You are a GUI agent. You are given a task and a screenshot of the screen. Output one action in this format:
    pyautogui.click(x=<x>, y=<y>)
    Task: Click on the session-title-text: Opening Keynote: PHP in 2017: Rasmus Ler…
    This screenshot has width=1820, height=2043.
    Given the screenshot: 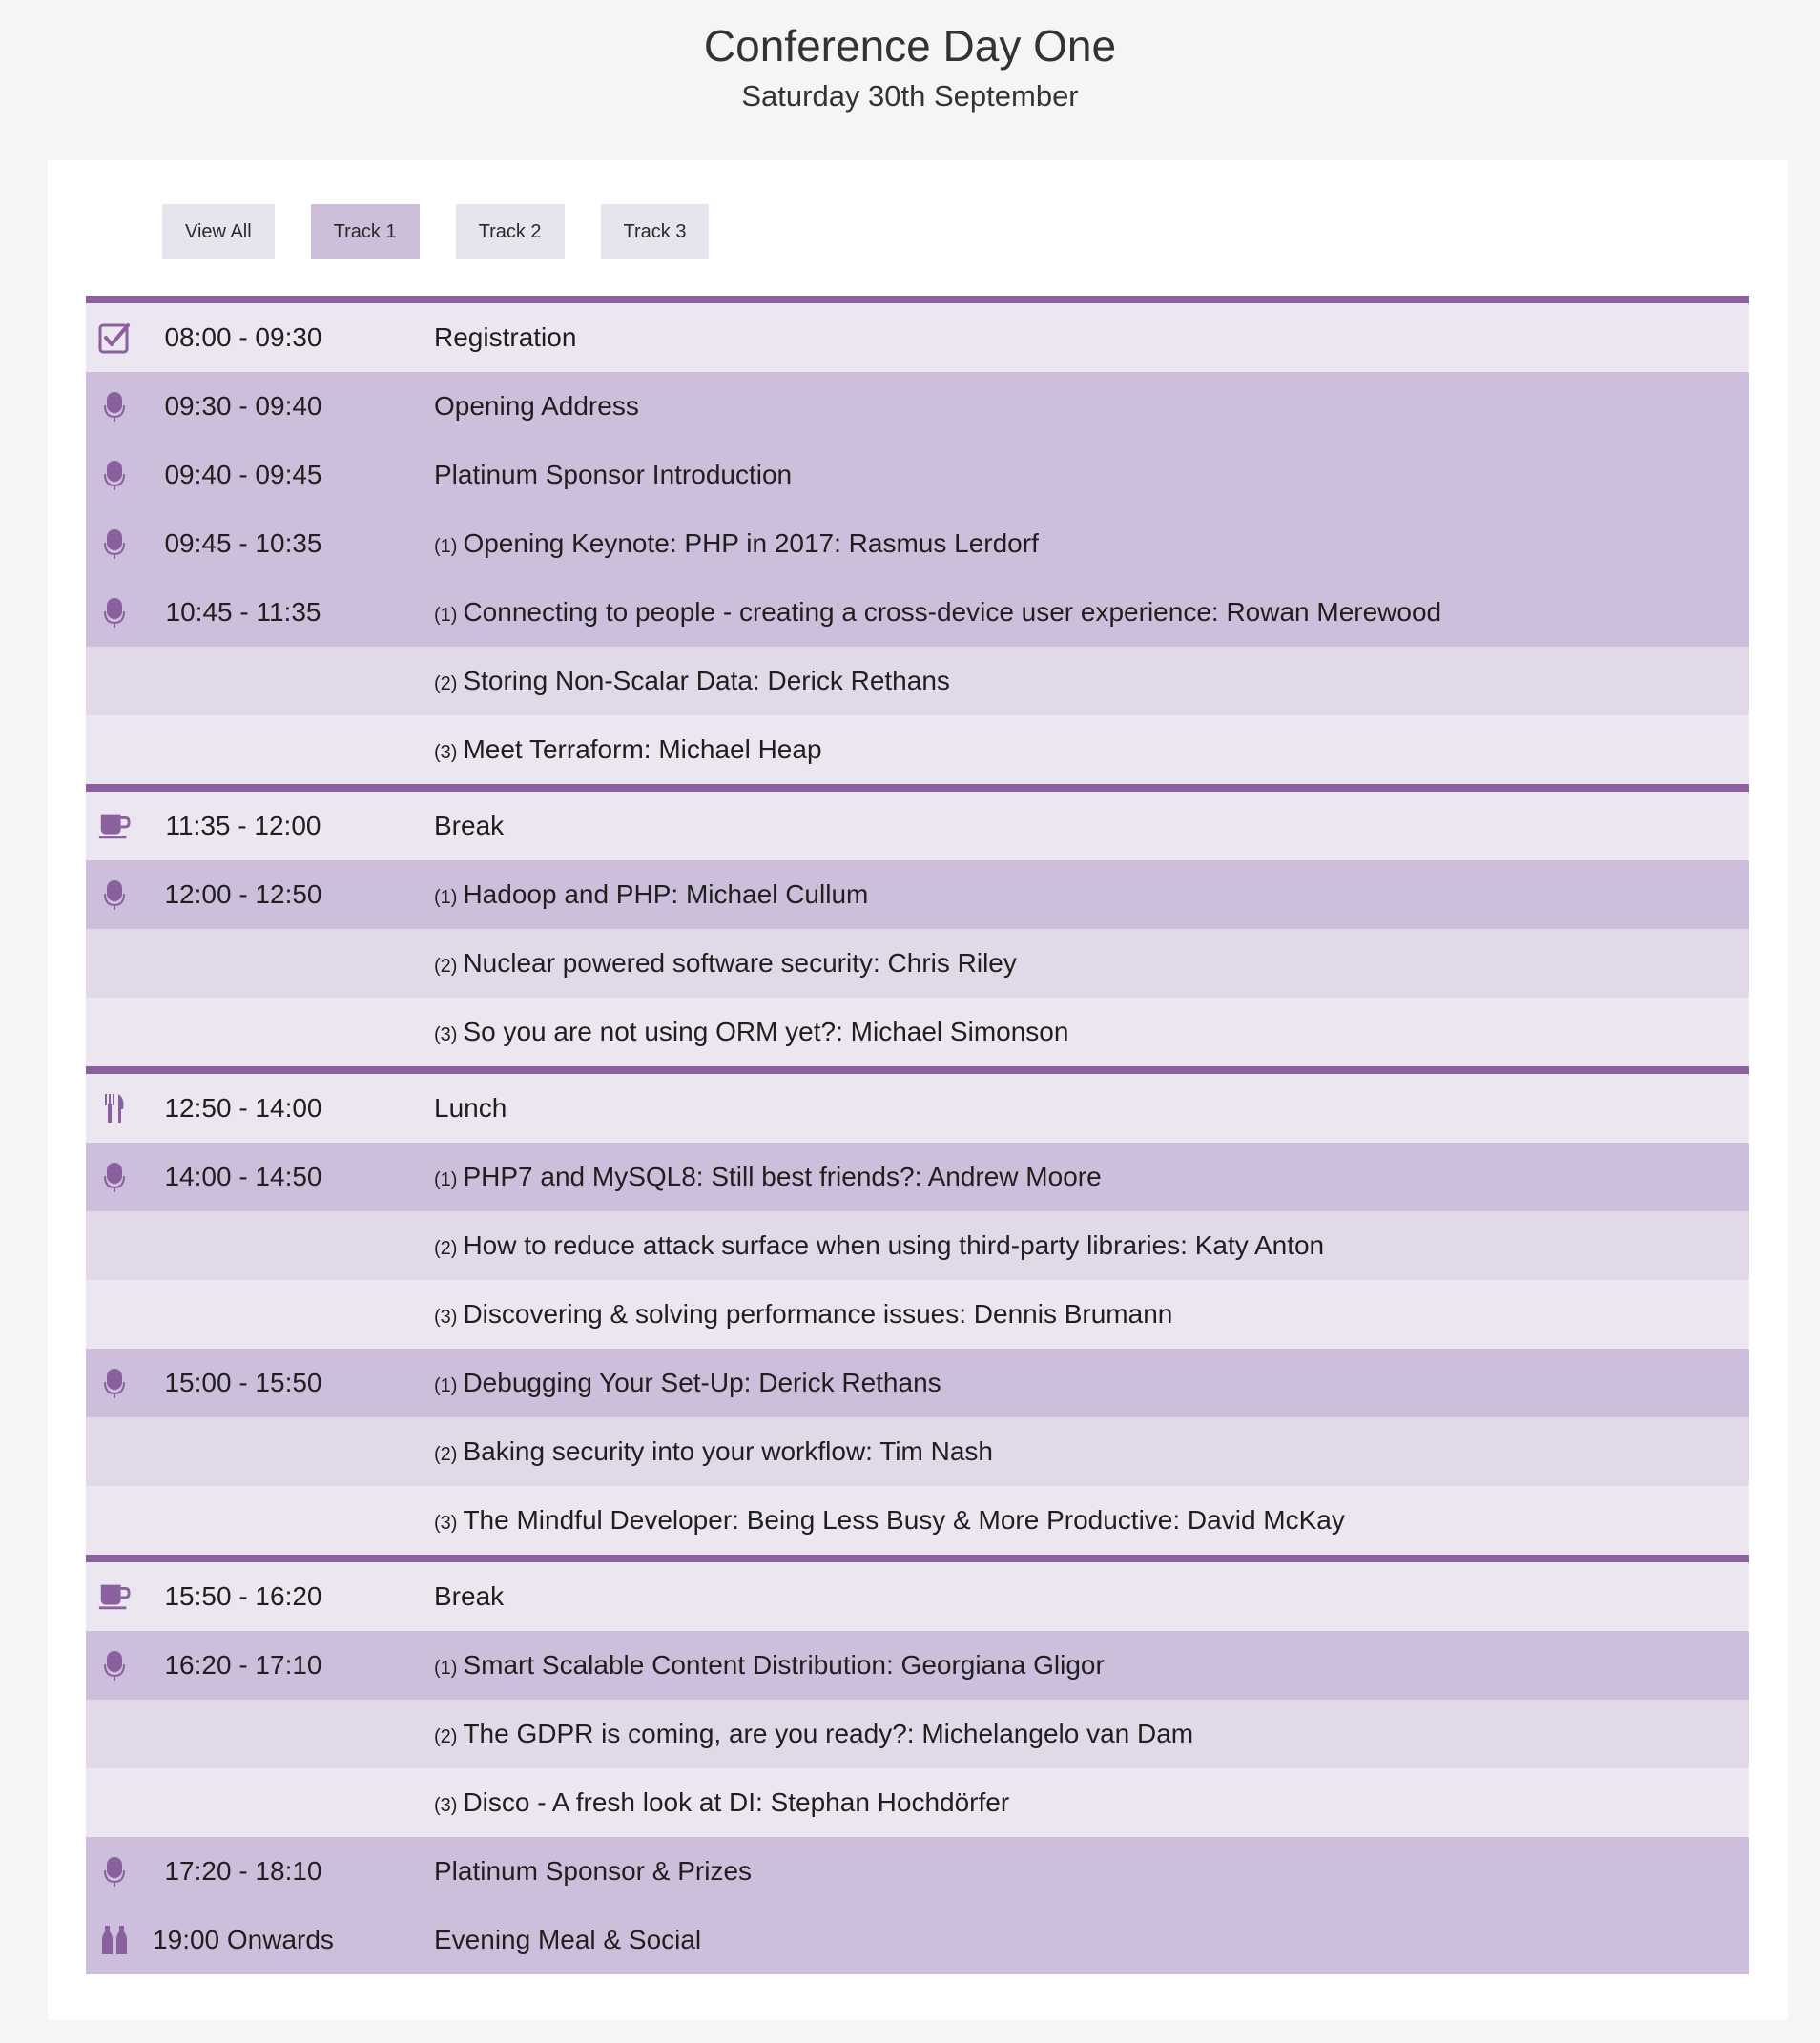 What is the action you would take?
    pyautogui.click(x=751, y=543)
    